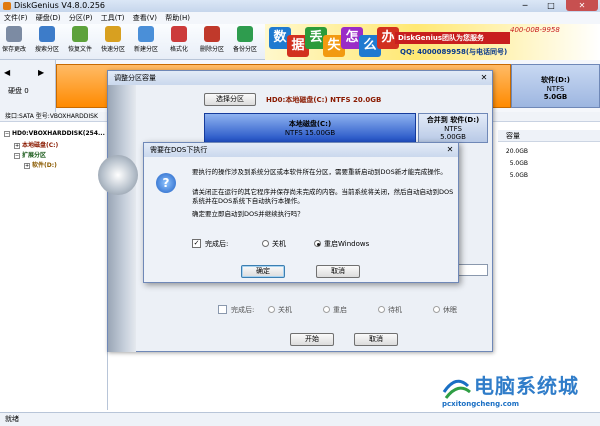 This screenshot has width=600, height=426. What do you see at coordinates (453, 128) in the screenshot?
I see `partition-d-resize-bar: 合并到 软件(D:) NTFS 5.00GB` at bounding box center [453, 128].